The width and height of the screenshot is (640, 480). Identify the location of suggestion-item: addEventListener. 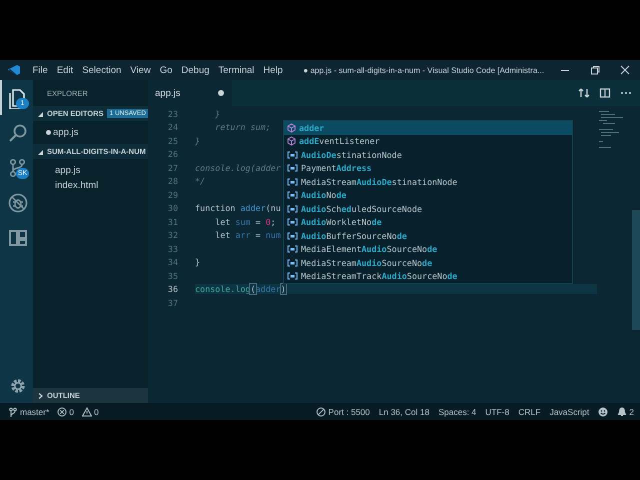
(428, 141).